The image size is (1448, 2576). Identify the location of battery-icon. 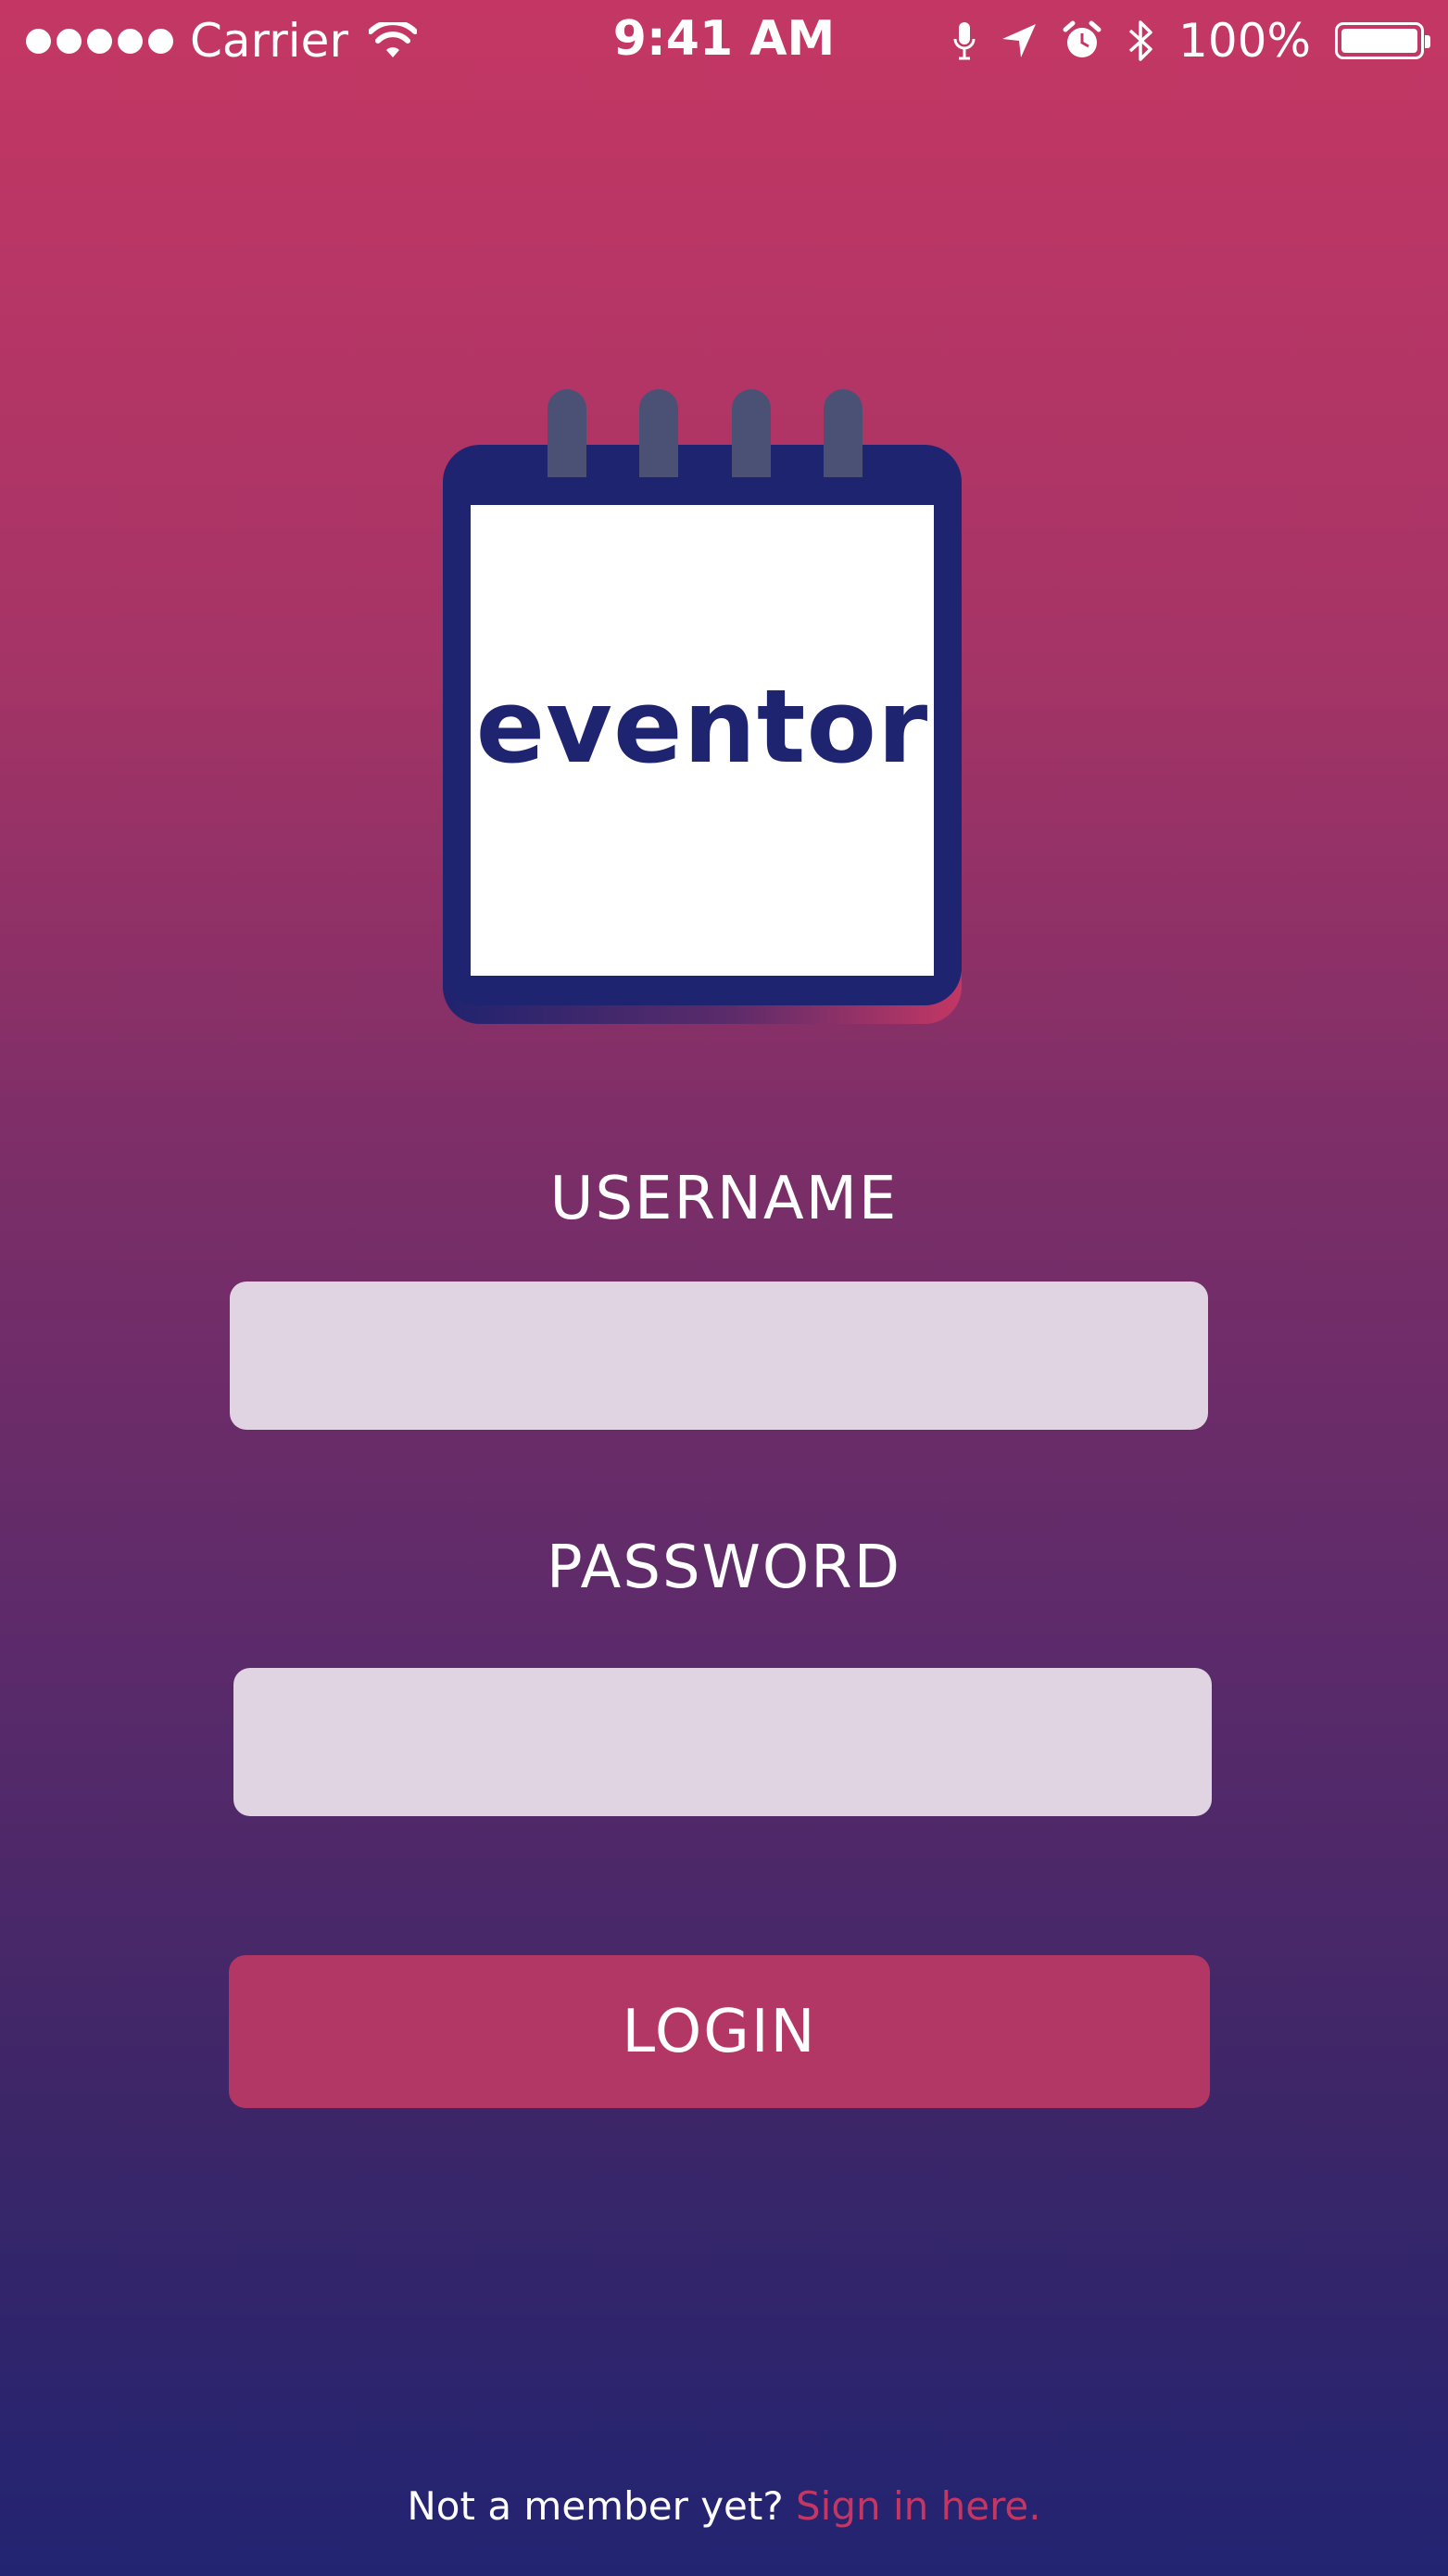
(1382, 41).